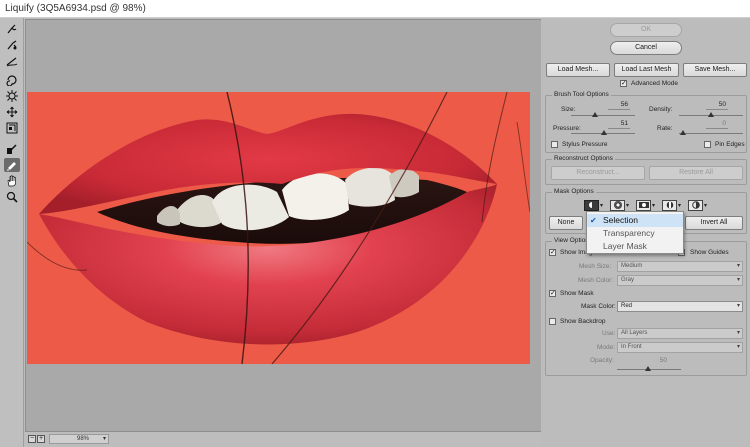 The image size is (750, 447). I want to click on rate-value: 0, so click(716, 123).